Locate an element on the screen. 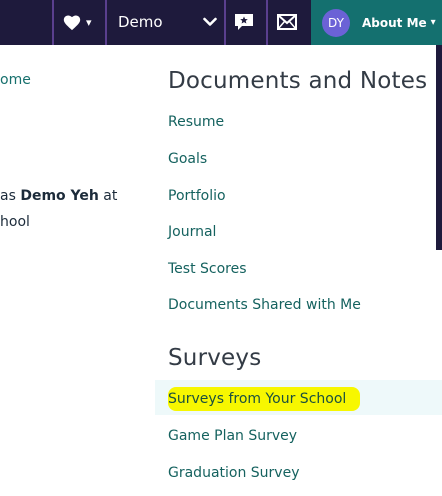  favorites-caret: ▾ is located at coordinates (89, 22).